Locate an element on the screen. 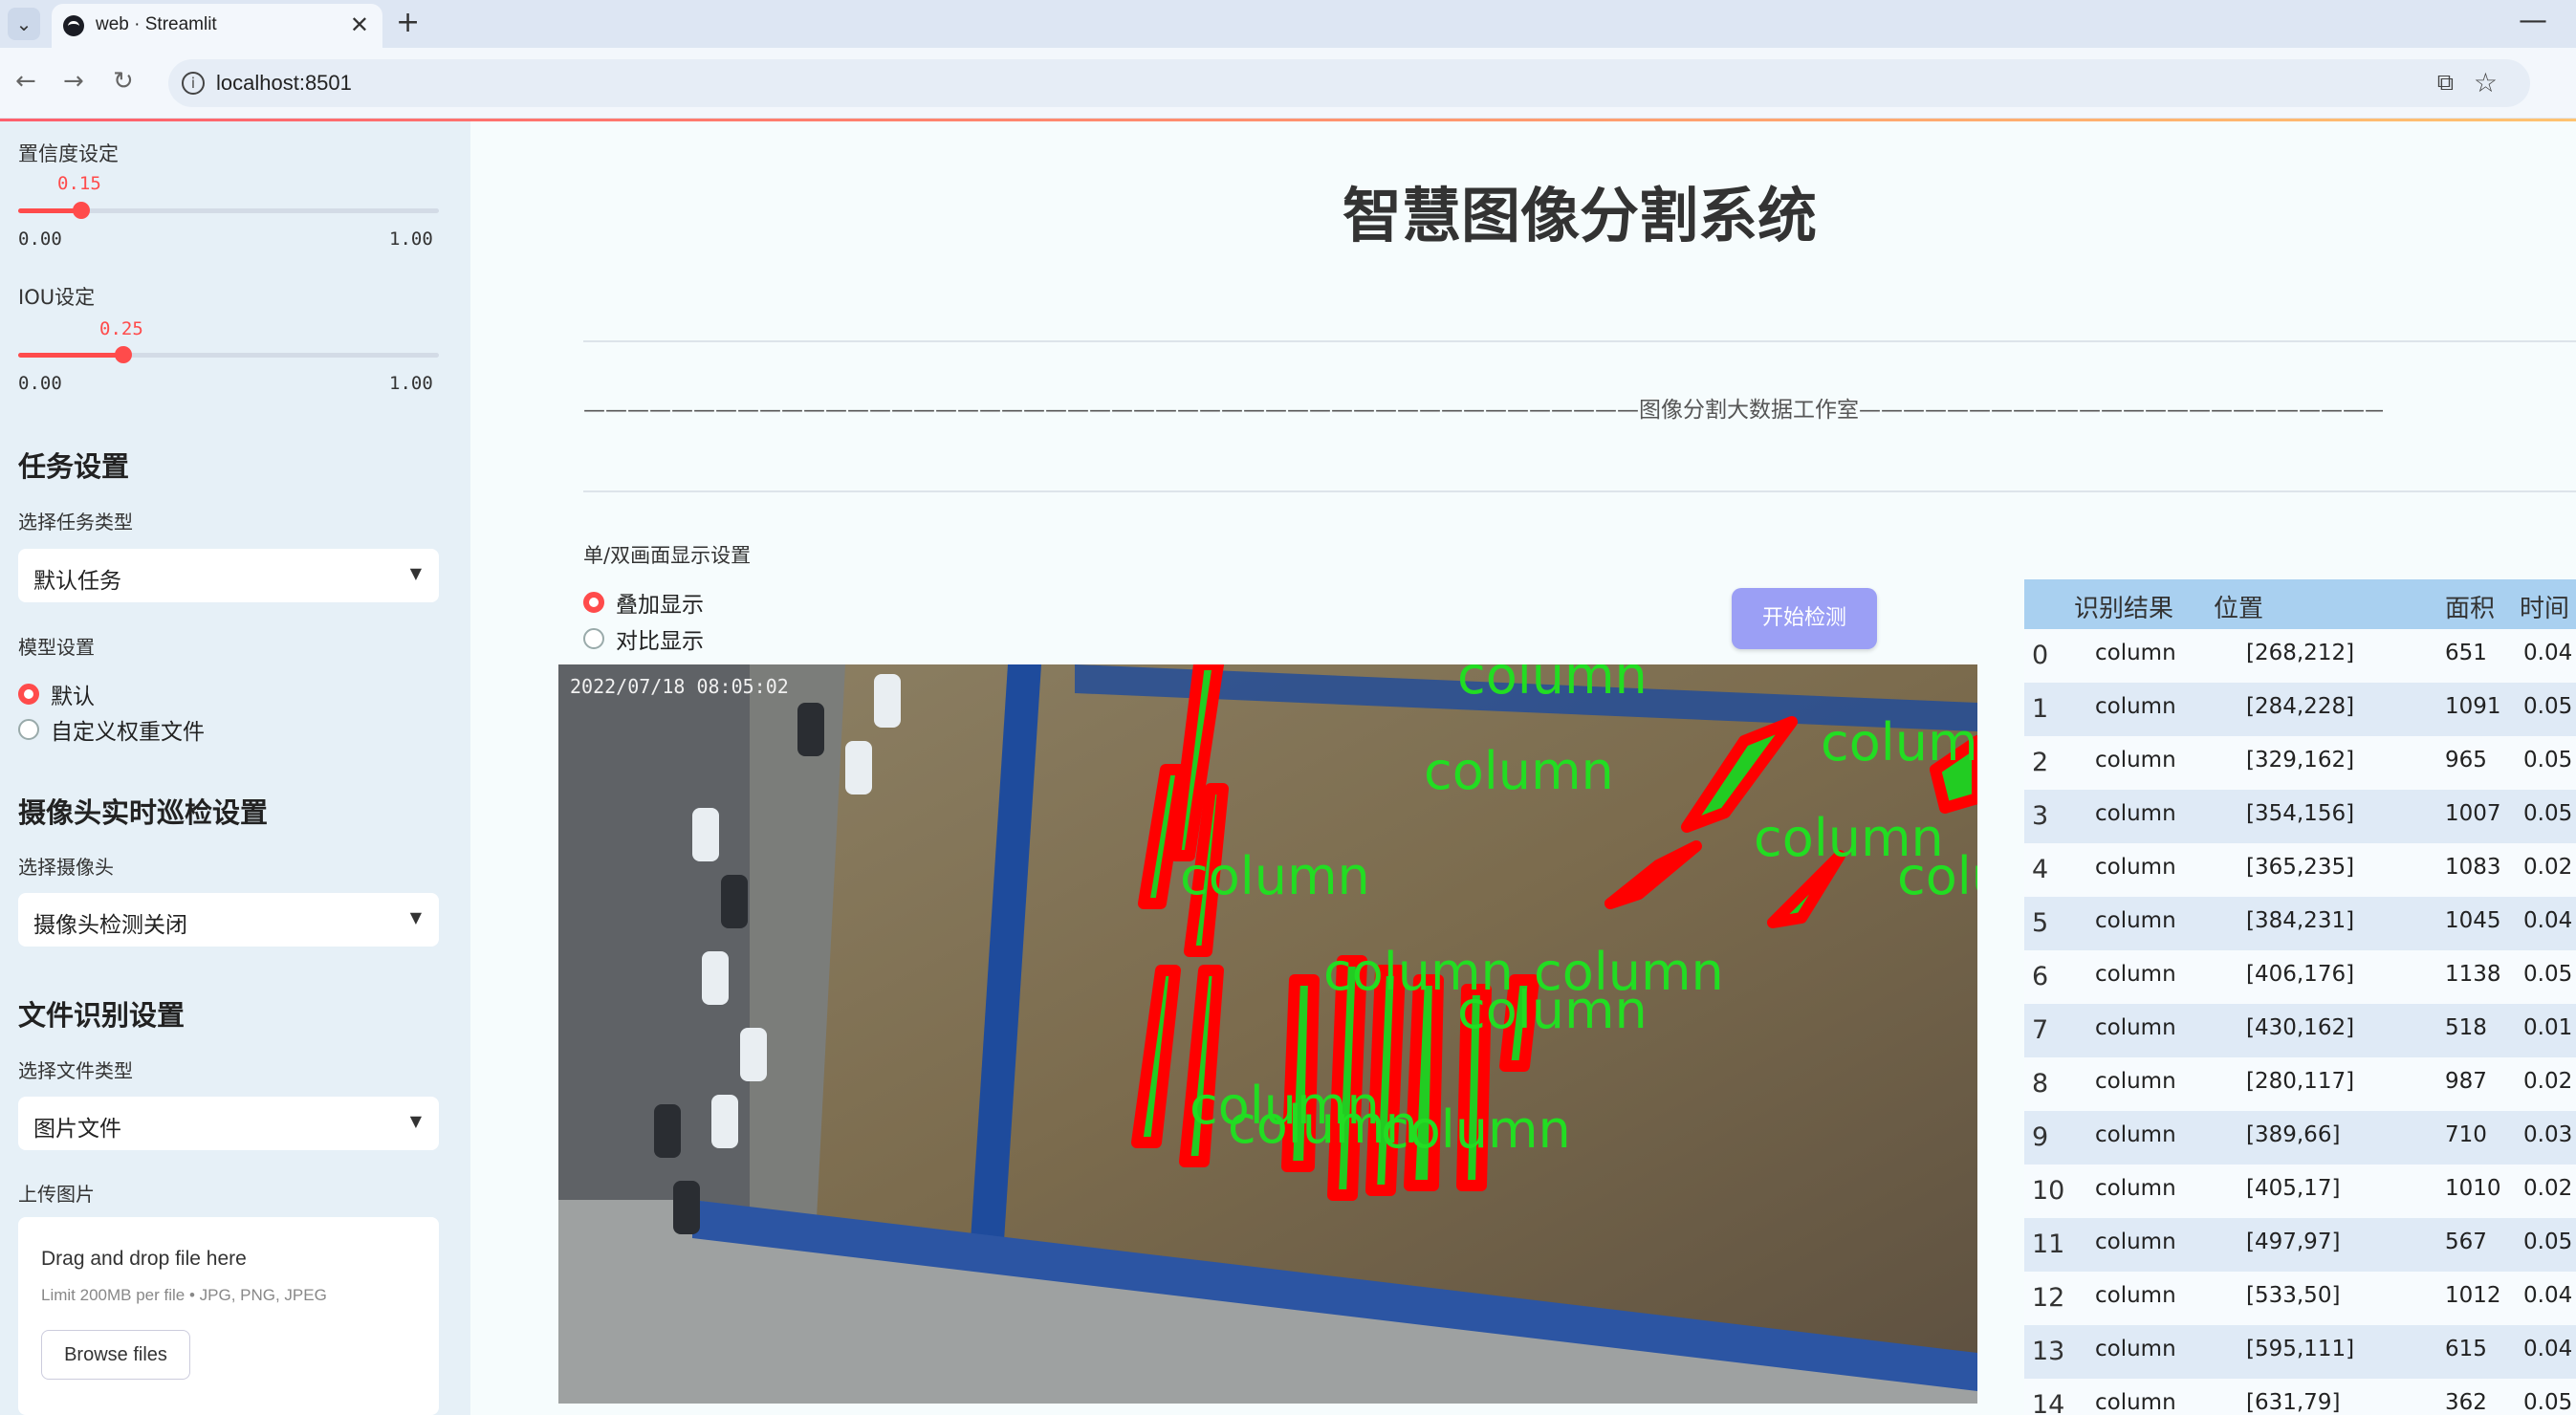 The image size is (2576, 1415). cell-area: 651 is located at coordinates (2466, 653).